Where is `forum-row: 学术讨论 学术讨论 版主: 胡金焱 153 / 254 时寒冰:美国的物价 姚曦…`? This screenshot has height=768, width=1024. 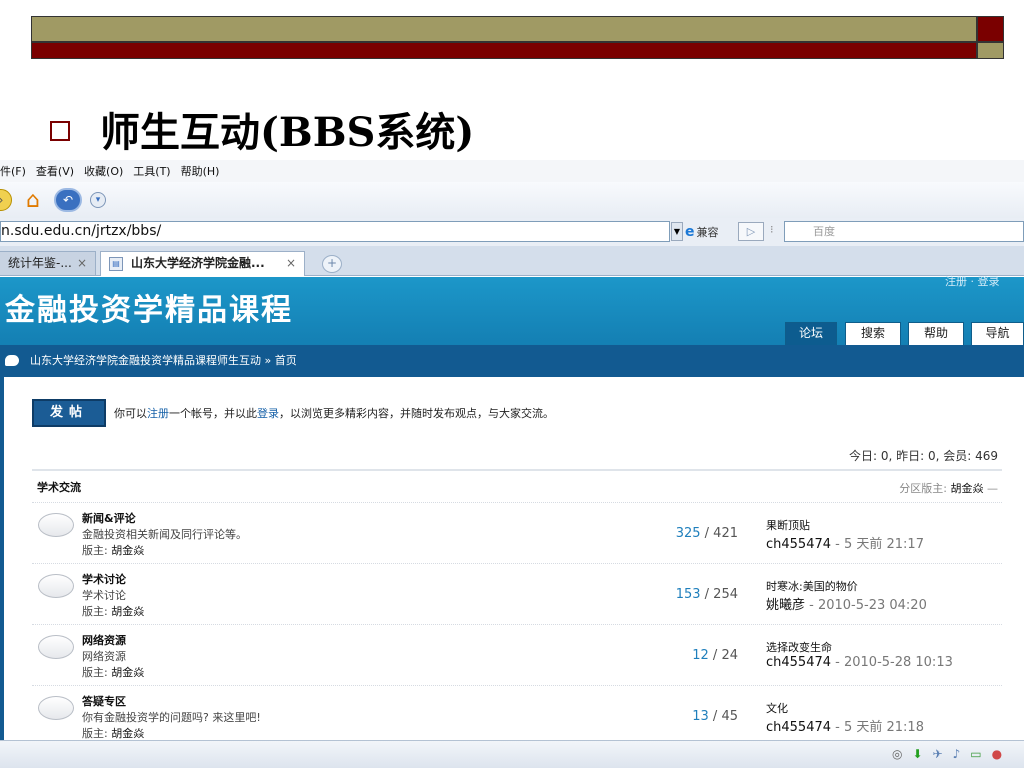 forum-row: 学术讨论 学术讨论 版主: 胡金焱 153 / 254 时寒冰:美国的物价 姚曦… is located at coordinates (517, 594).